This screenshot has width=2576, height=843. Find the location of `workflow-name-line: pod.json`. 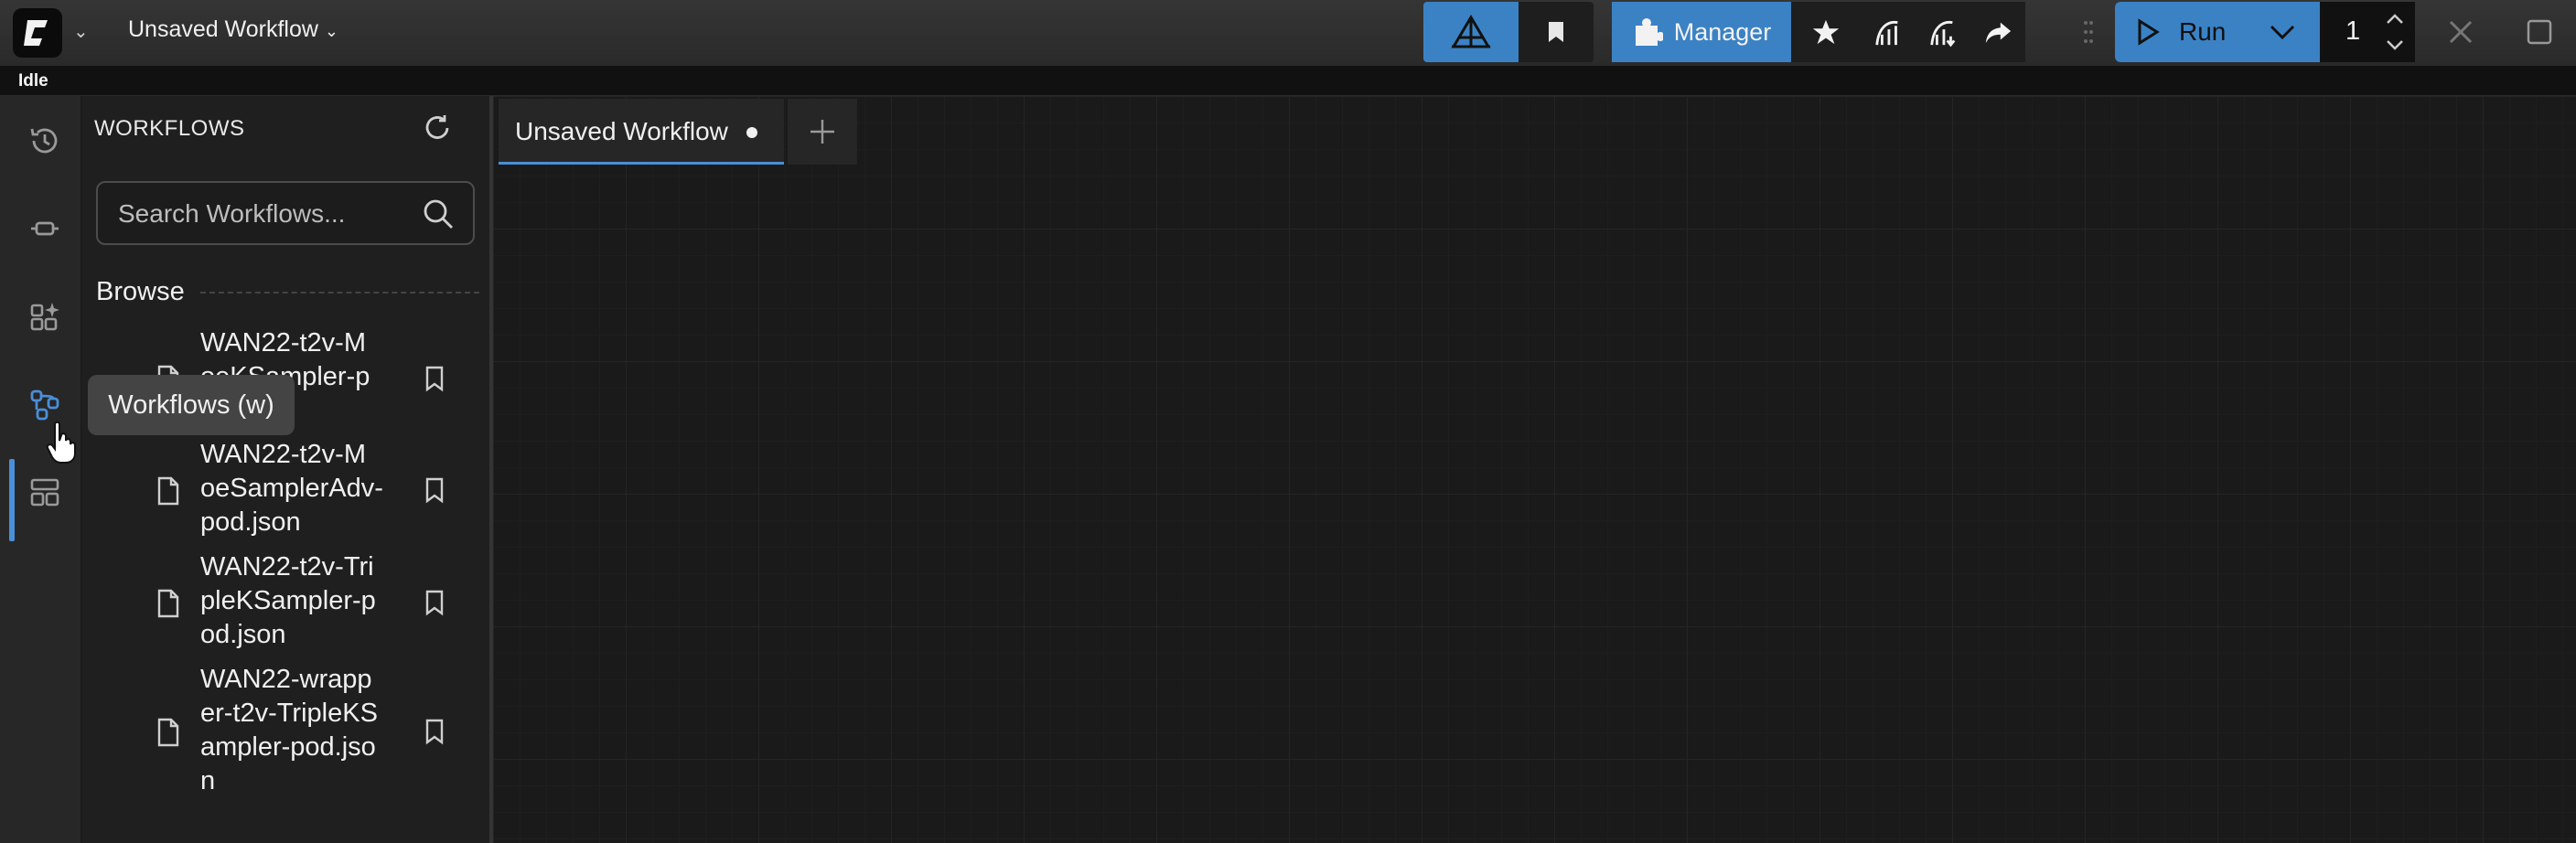

workflow-name-line: pod.json is located at coordinates (251, 522).